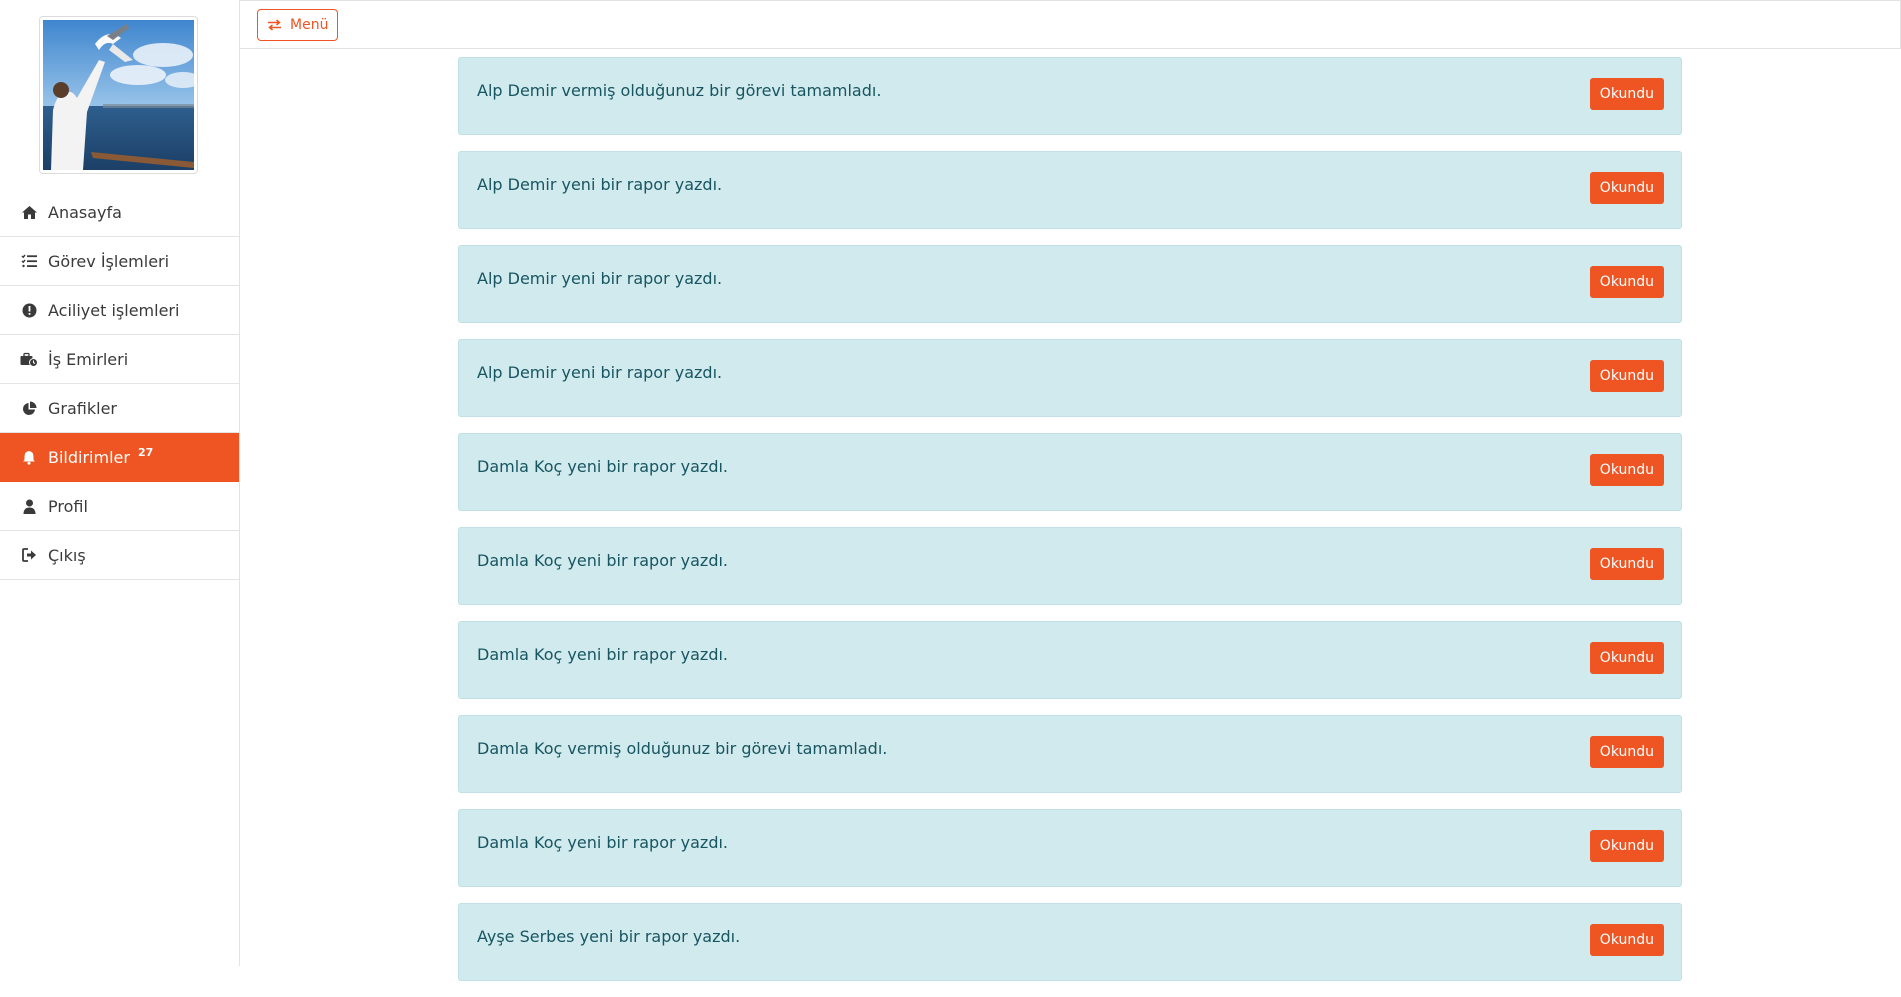 Image resolution: width=1901 pixels, height=997 pixels. What do you see at coordinates (29, 310) in the screenshot?
I see `exclamation-circle-icon` at bounding box center [29, 310].